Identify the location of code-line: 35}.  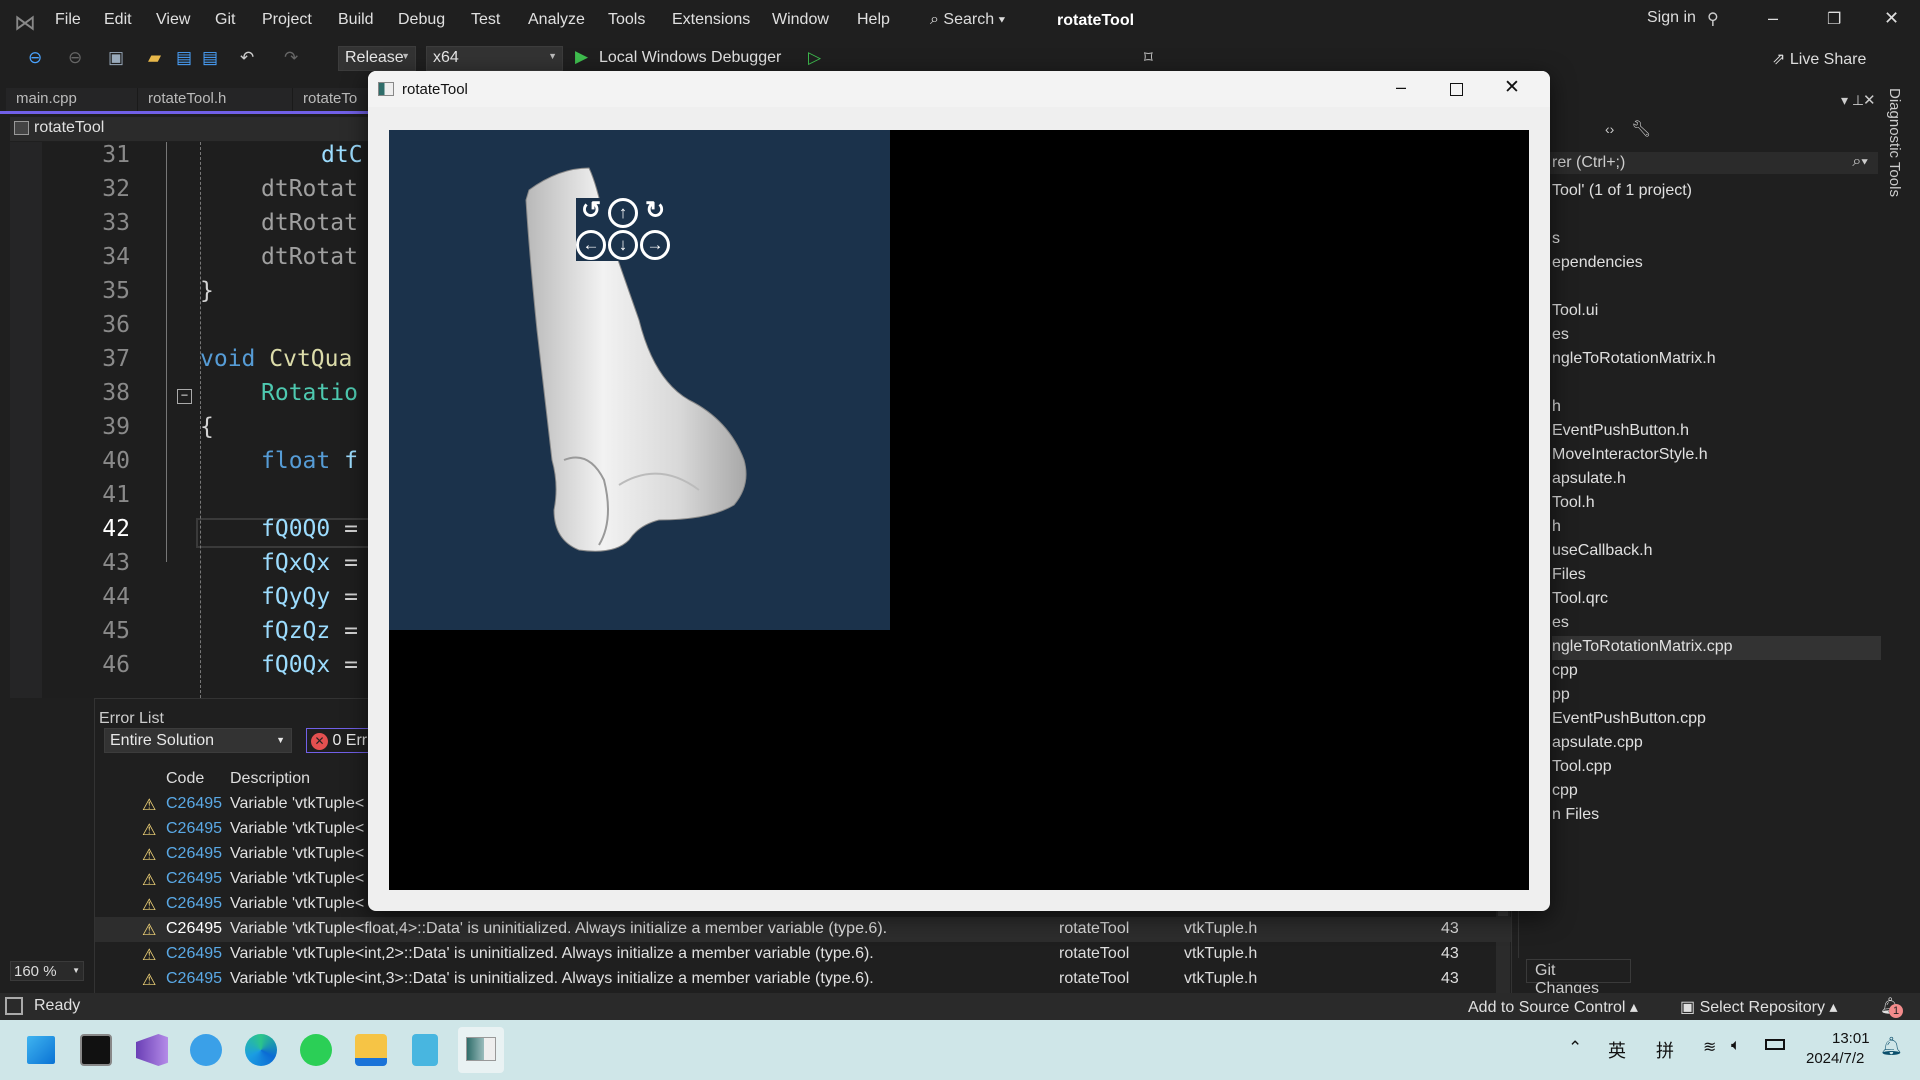
(195, 295).